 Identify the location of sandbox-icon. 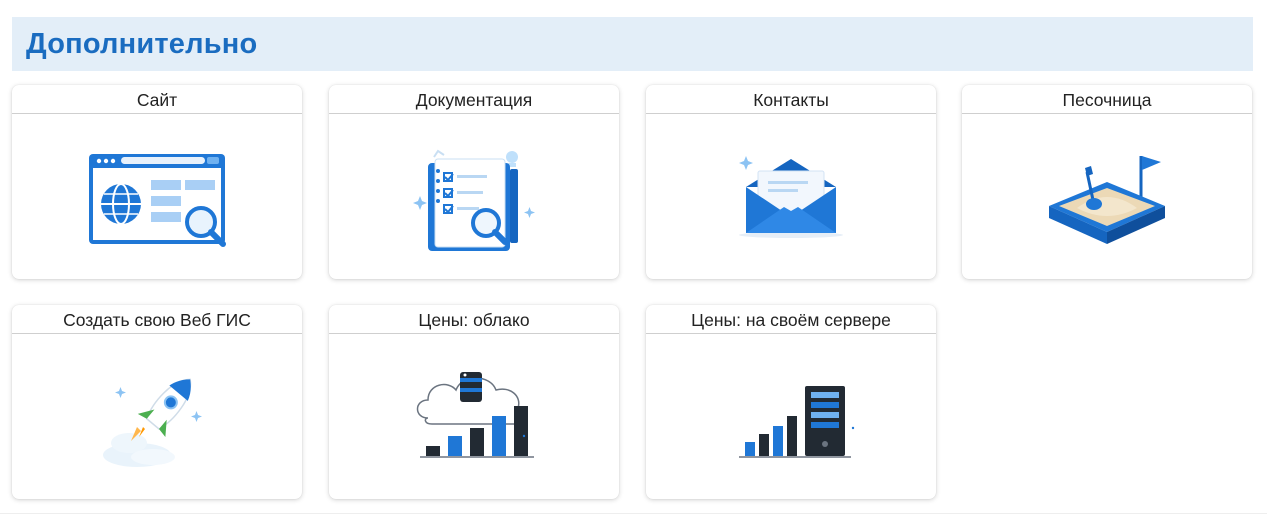
(1107, 199).